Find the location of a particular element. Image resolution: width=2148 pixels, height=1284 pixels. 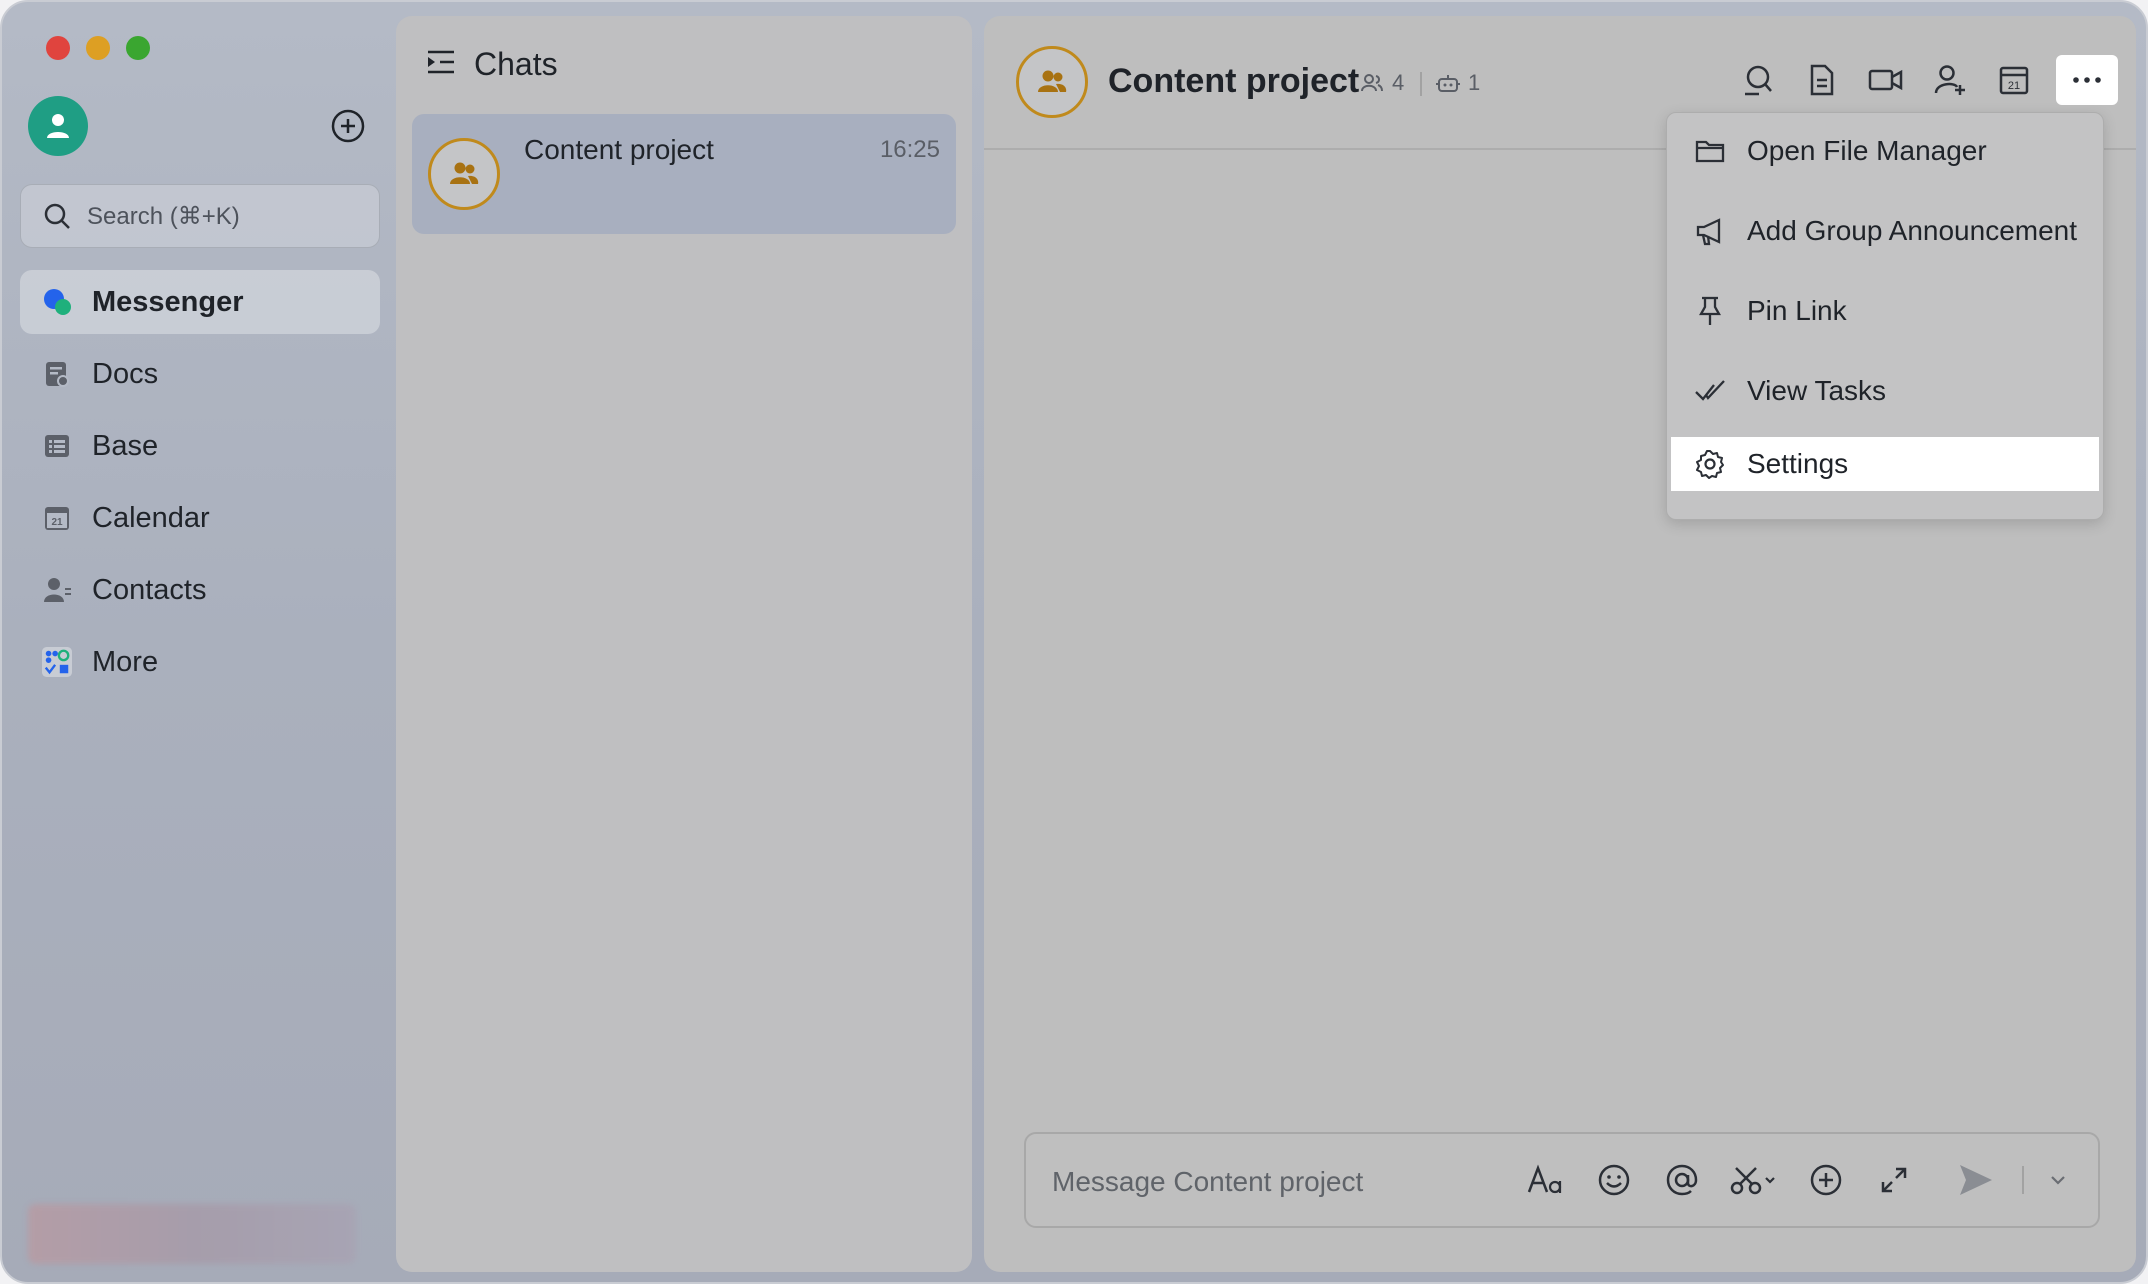

minimize-window-button is located at coordinates (98, 48).